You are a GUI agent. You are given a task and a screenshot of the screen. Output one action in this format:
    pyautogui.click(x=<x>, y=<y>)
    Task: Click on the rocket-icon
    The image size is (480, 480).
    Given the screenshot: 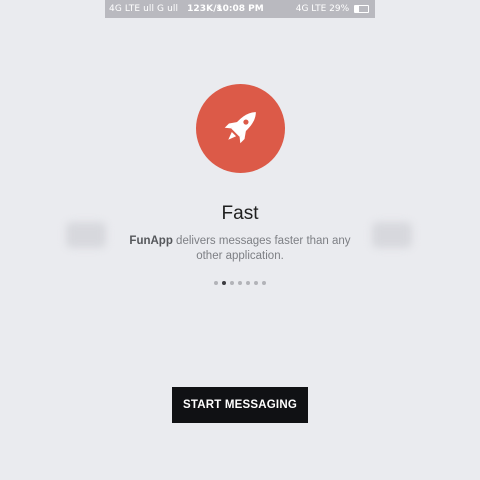 What is the action you would take?
    pyautogui.click(x=240, y=128)
    